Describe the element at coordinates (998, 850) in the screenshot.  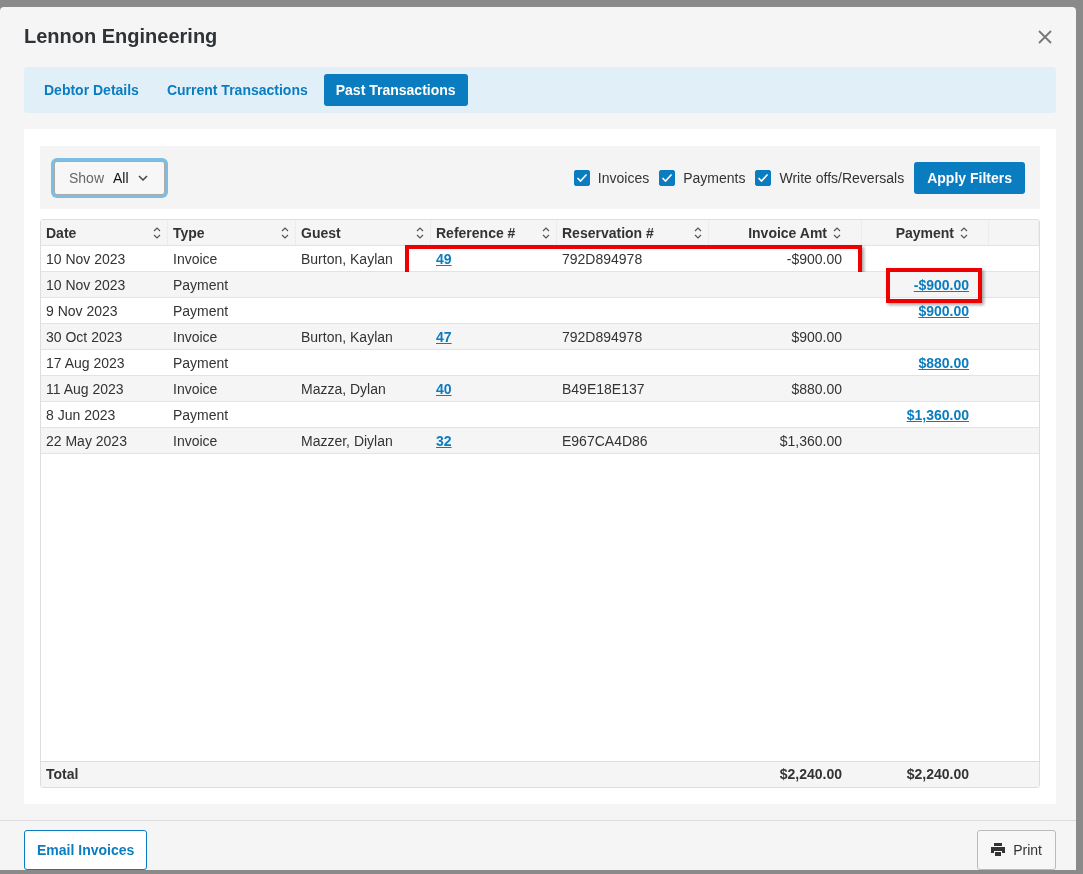
I see `printer-icon` at that location.